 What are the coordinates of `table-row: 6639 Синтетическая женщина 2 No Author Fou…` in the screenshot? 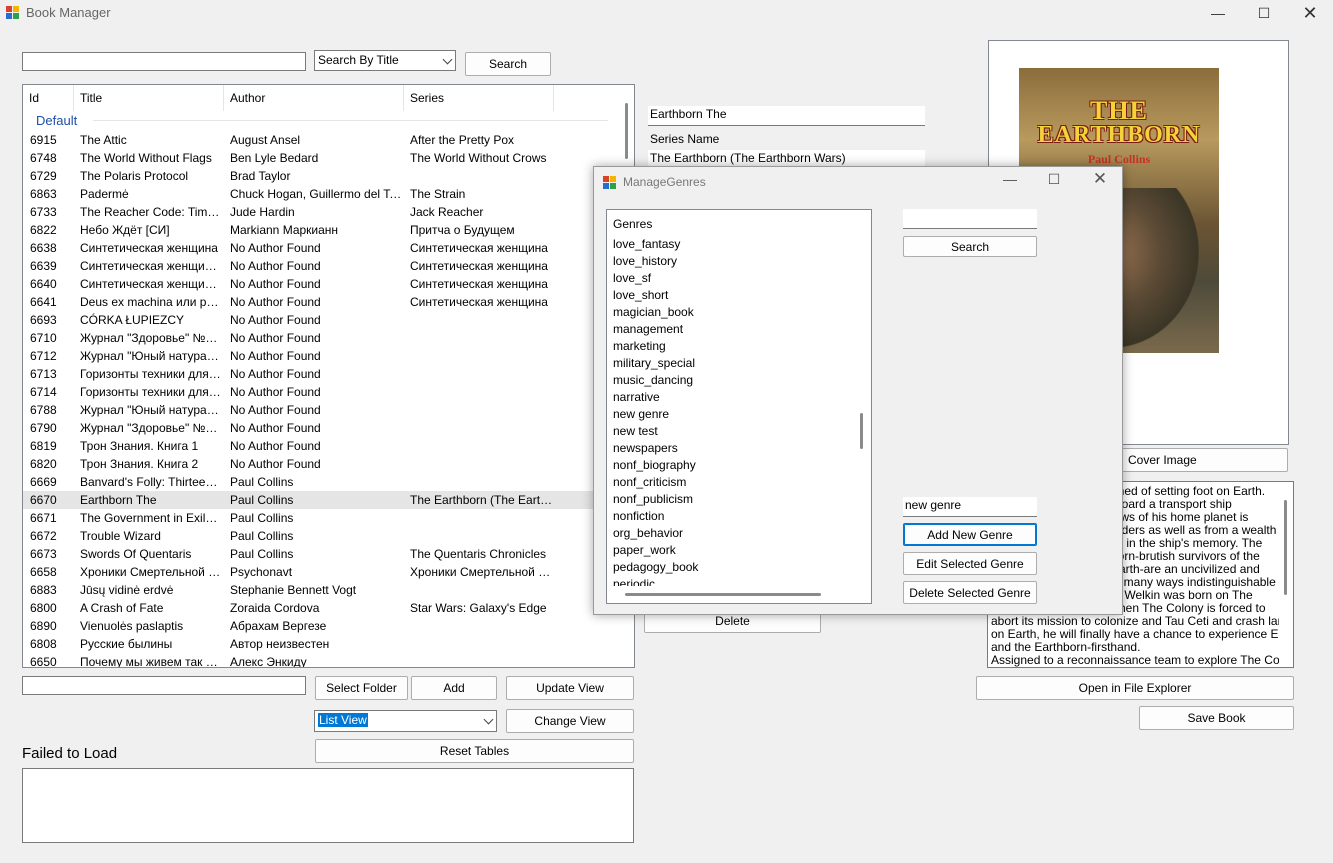 It's located at (318, 266).